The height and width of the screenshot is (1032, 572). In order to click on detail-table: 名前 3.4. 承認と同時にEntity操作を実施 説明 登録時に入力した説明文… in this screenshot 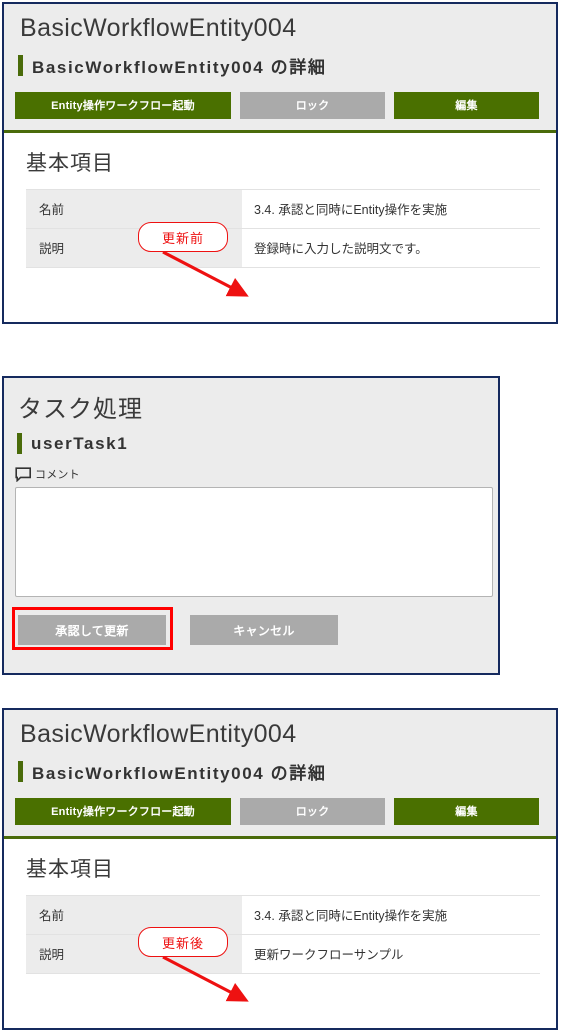, I will do `click(283, 228)`.